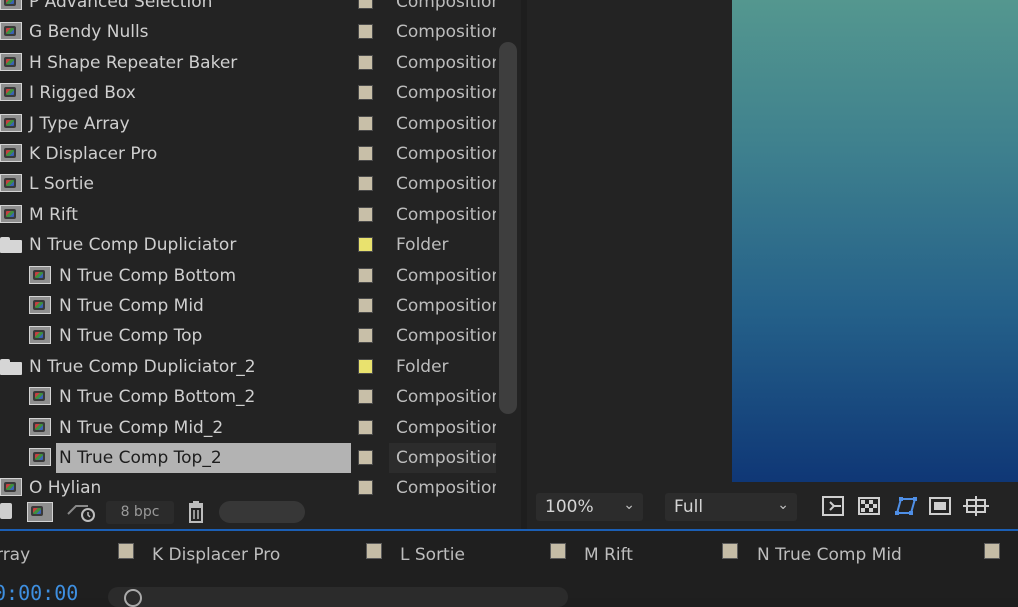 The height and width of the screenshot is (607, 1018). Describe the element at coordinates (906, 506) in the screenshot. I see `mask-path-icon` at that location.